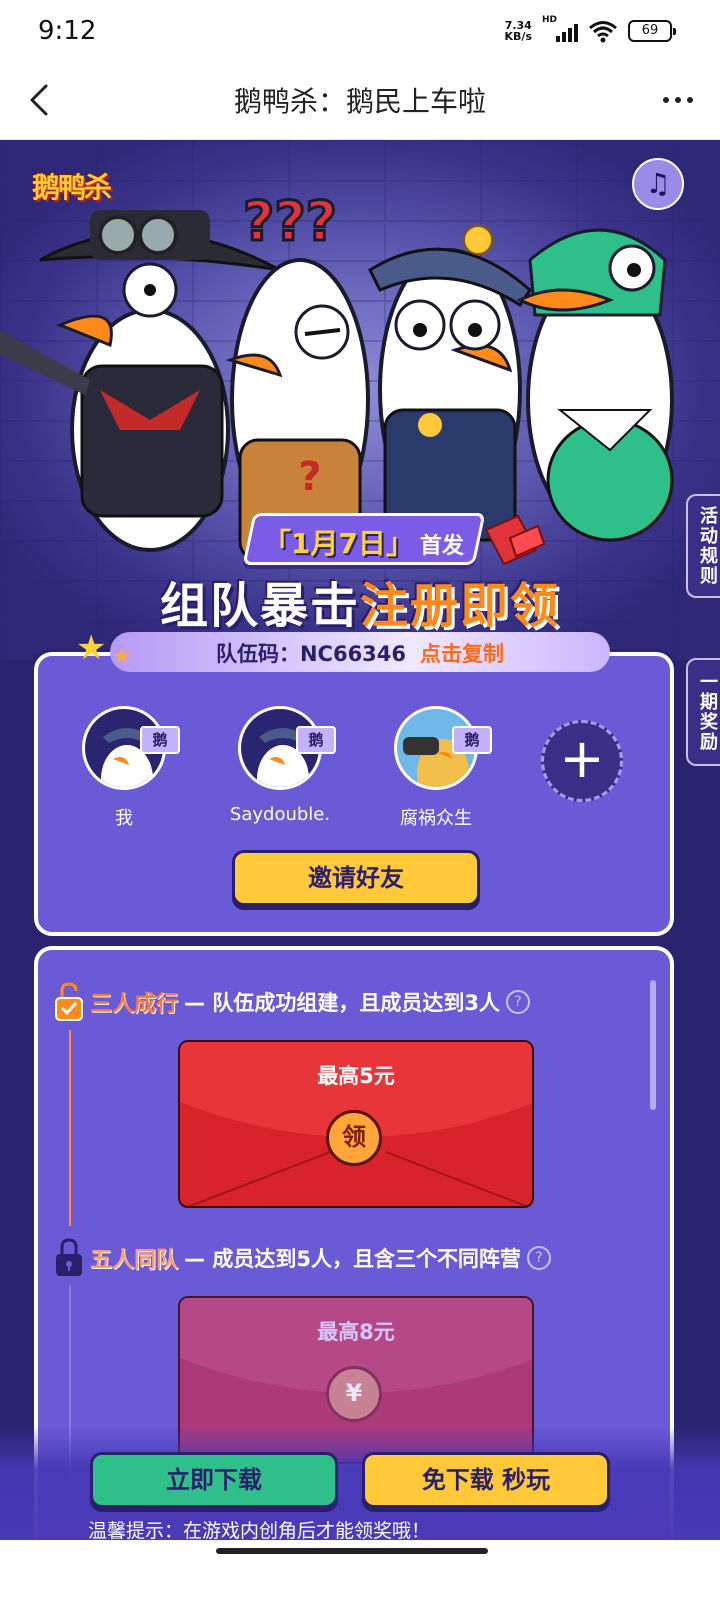  I want to click on police-goose-figure, so click(450, 383).